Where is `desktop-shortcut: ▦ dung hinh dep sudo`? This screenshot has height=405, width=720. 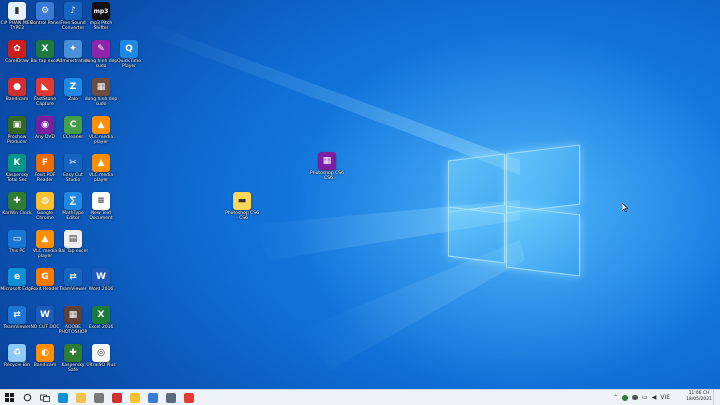
desktop-shortcut: ▦ dung hinh dep sudo is located at coordinates (101, 92).